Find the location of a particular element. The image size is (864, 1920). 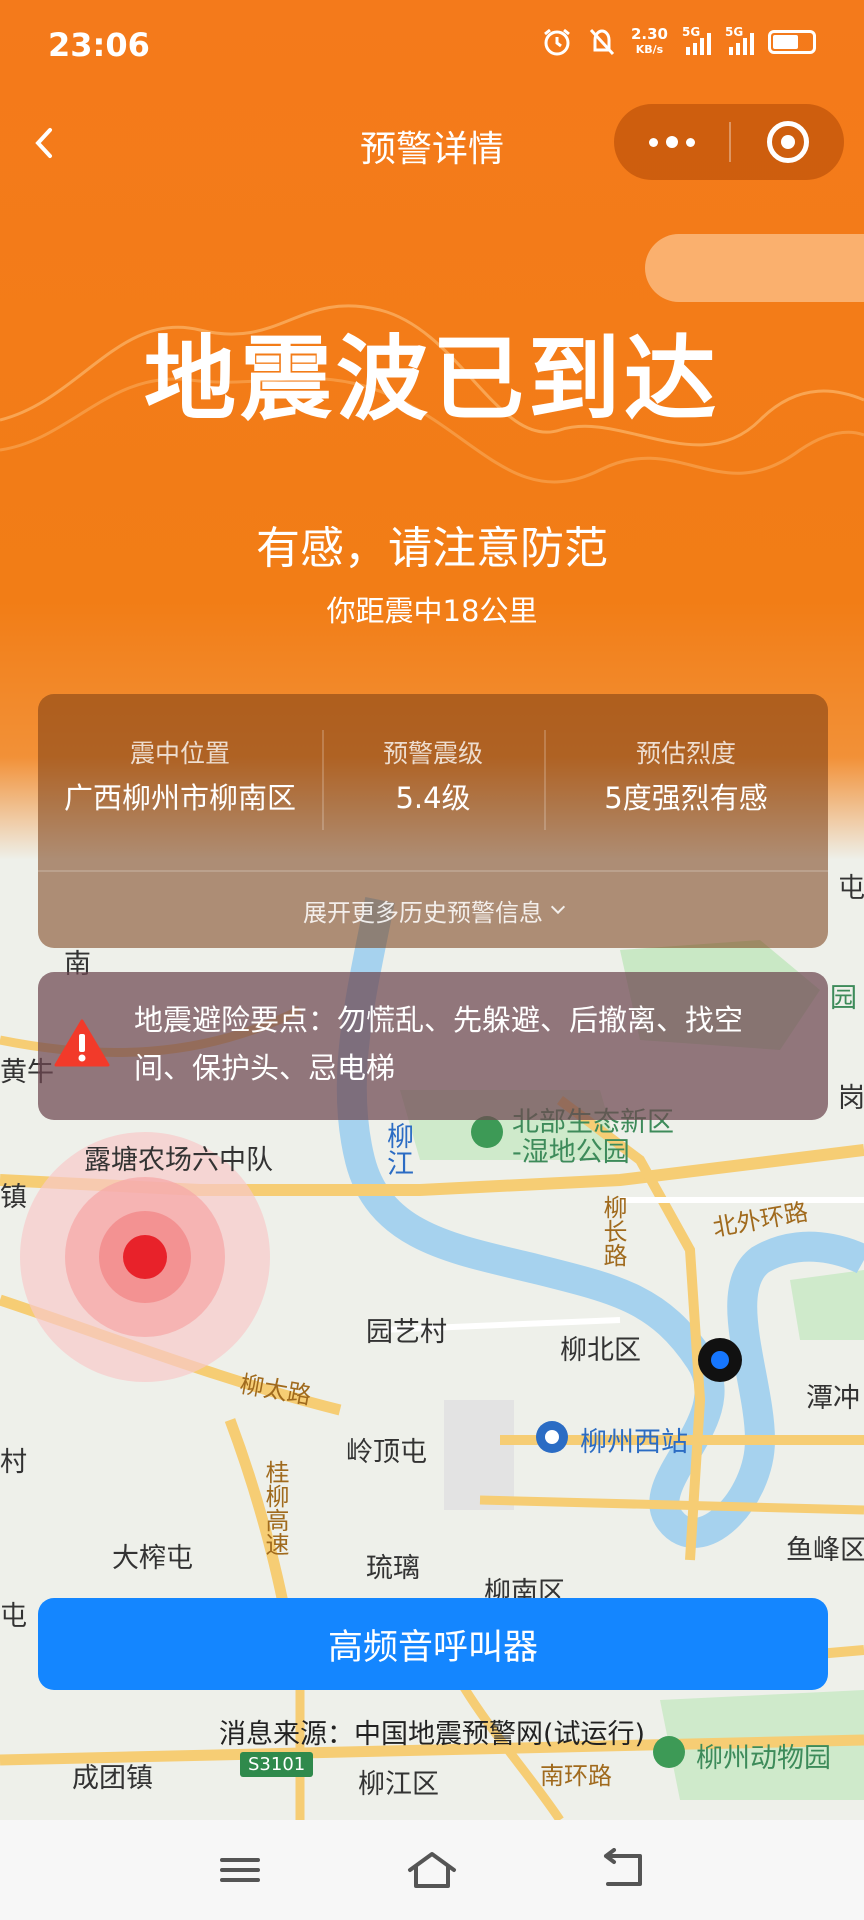

warning-icon is located at coordinates (82, 1043).